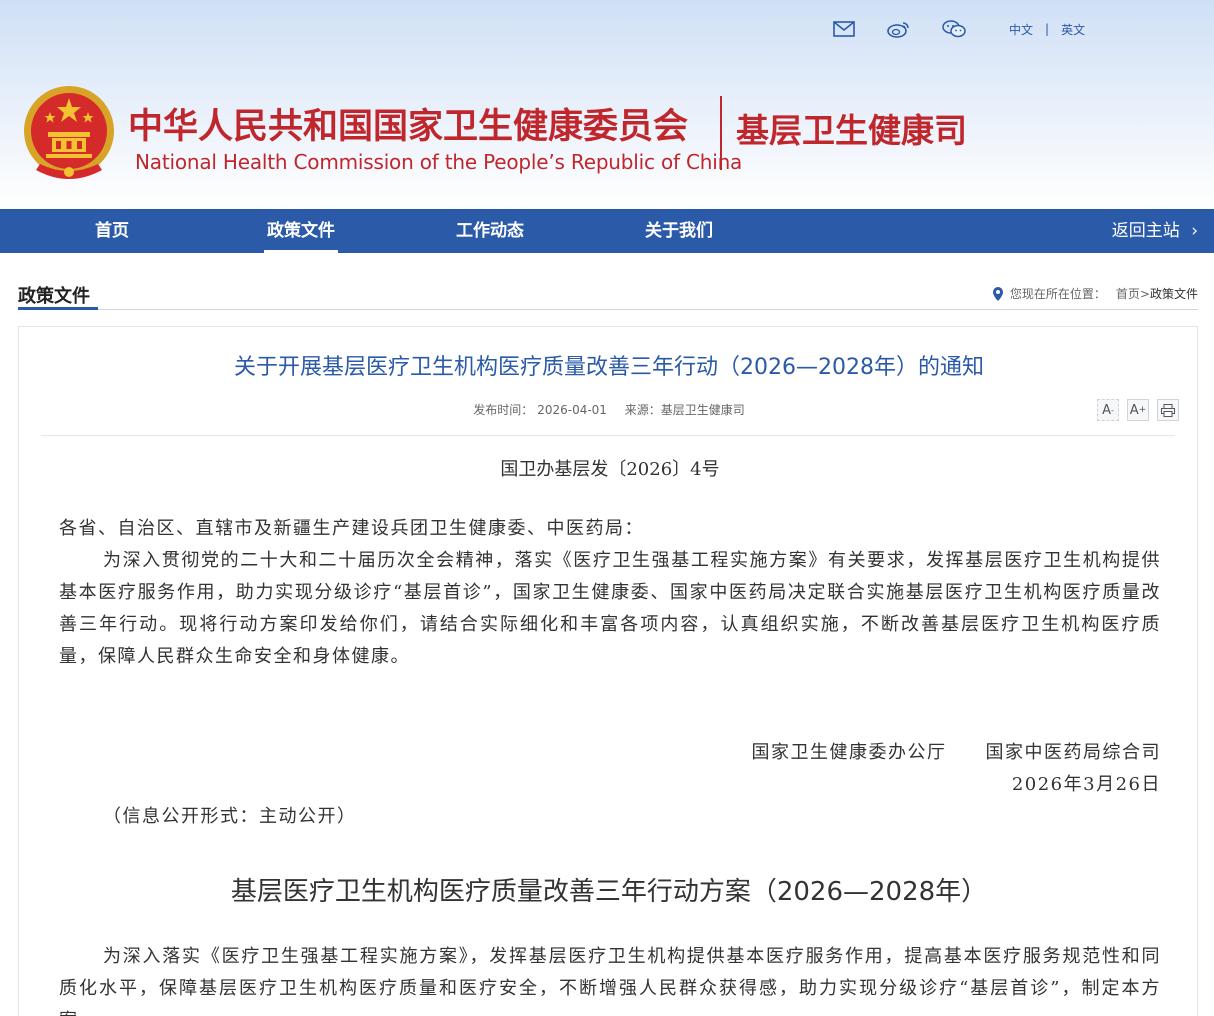 This screenshot has width=1214, height=1016. What do you see at coordinates (844, 29) in the screenshot?
I see `mail-icon` at bounding box center [844, 29].